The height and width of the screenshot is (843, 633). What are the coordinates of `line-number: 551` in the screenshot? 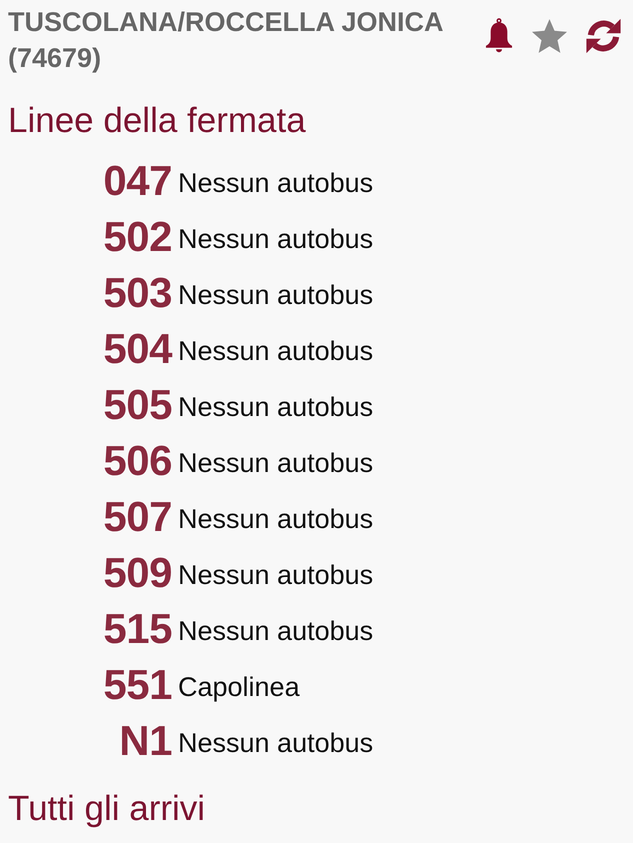 It's located at (86, 685).